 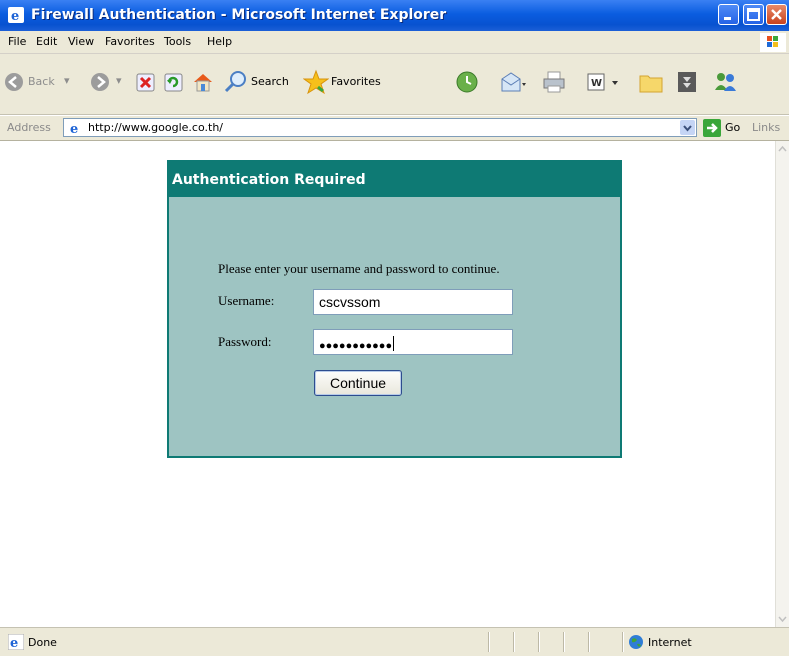 What do you see at coordinates (513, 82) in the screenshot?
I see `mail-icon` at bounding box center [513, 82].